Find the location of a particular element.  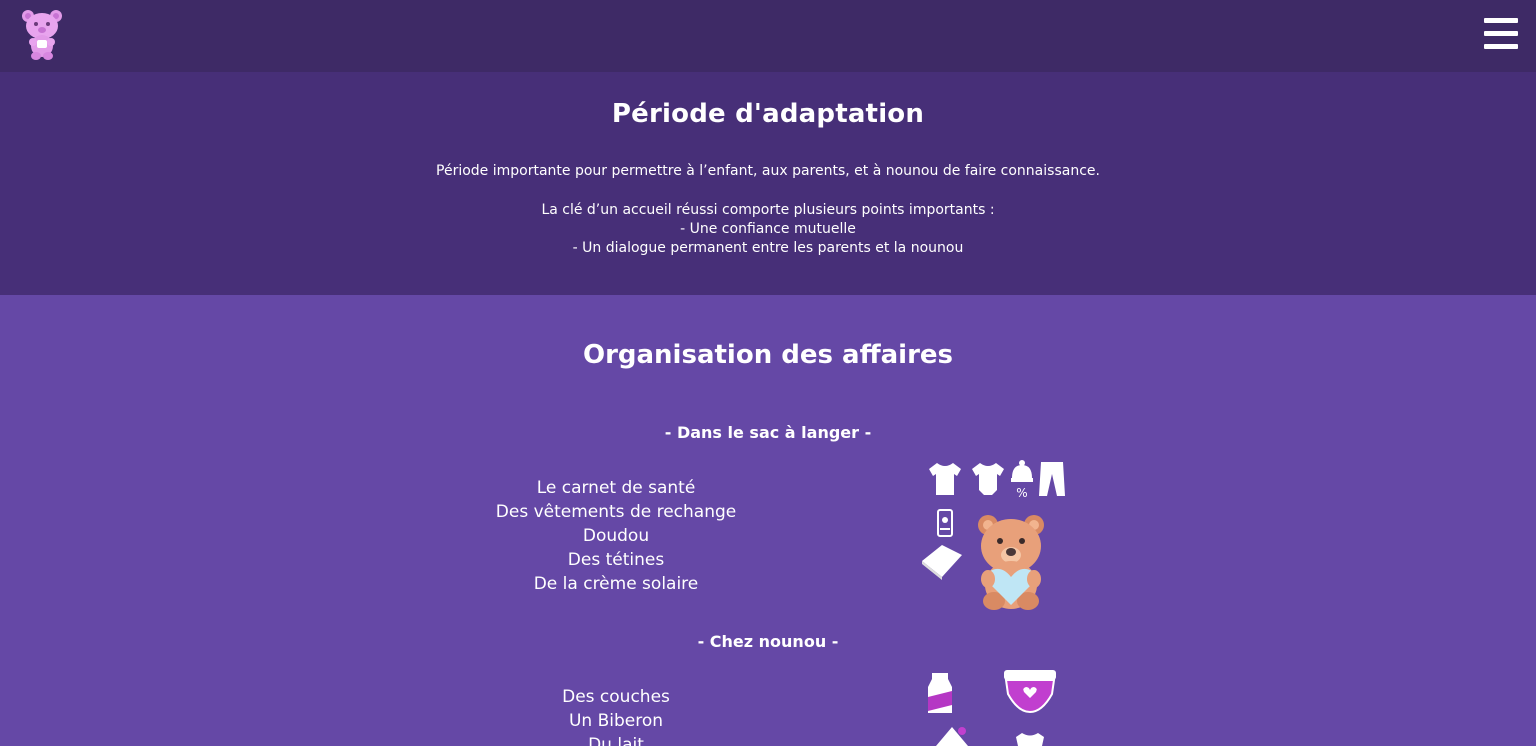

booklet-icon is located at coordinates (942, 562).